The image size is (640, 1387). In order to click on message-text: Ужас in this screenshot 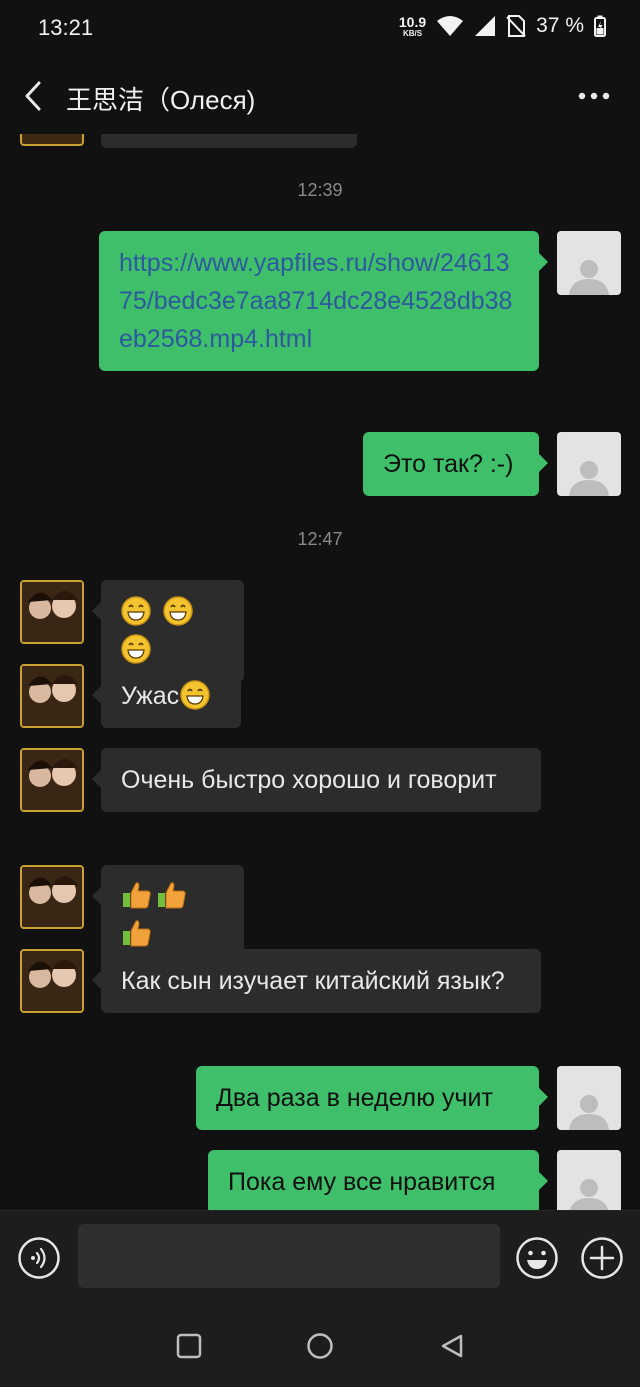, I will do `click(150, 696)`.